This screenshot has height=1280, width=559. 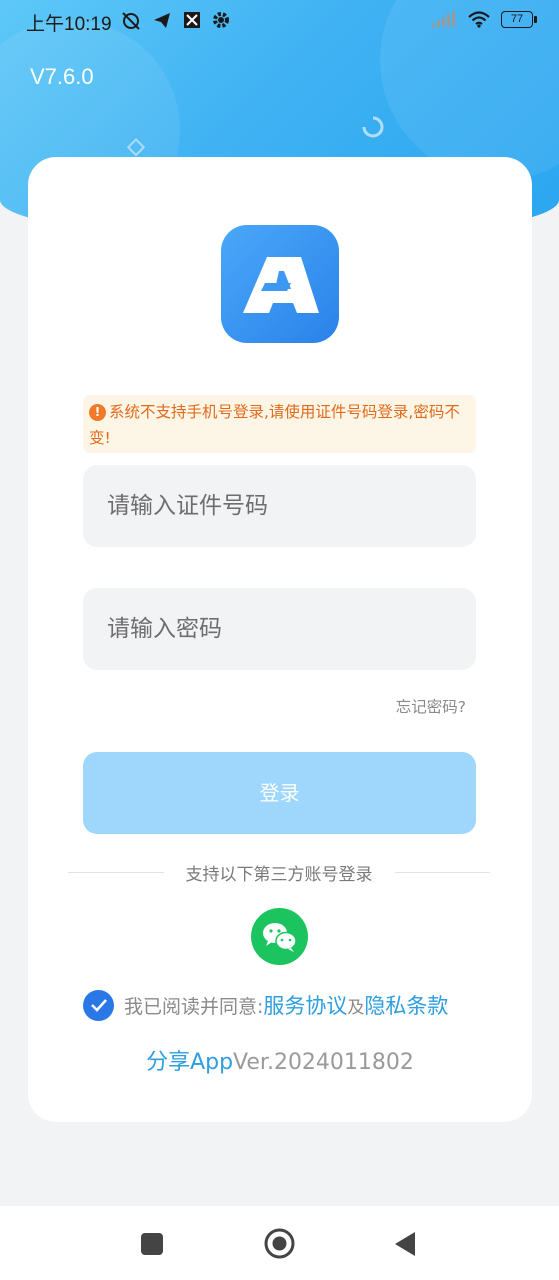 I want to click on forgot-password-link: 忘记密码?, so click(x=431, y=706).